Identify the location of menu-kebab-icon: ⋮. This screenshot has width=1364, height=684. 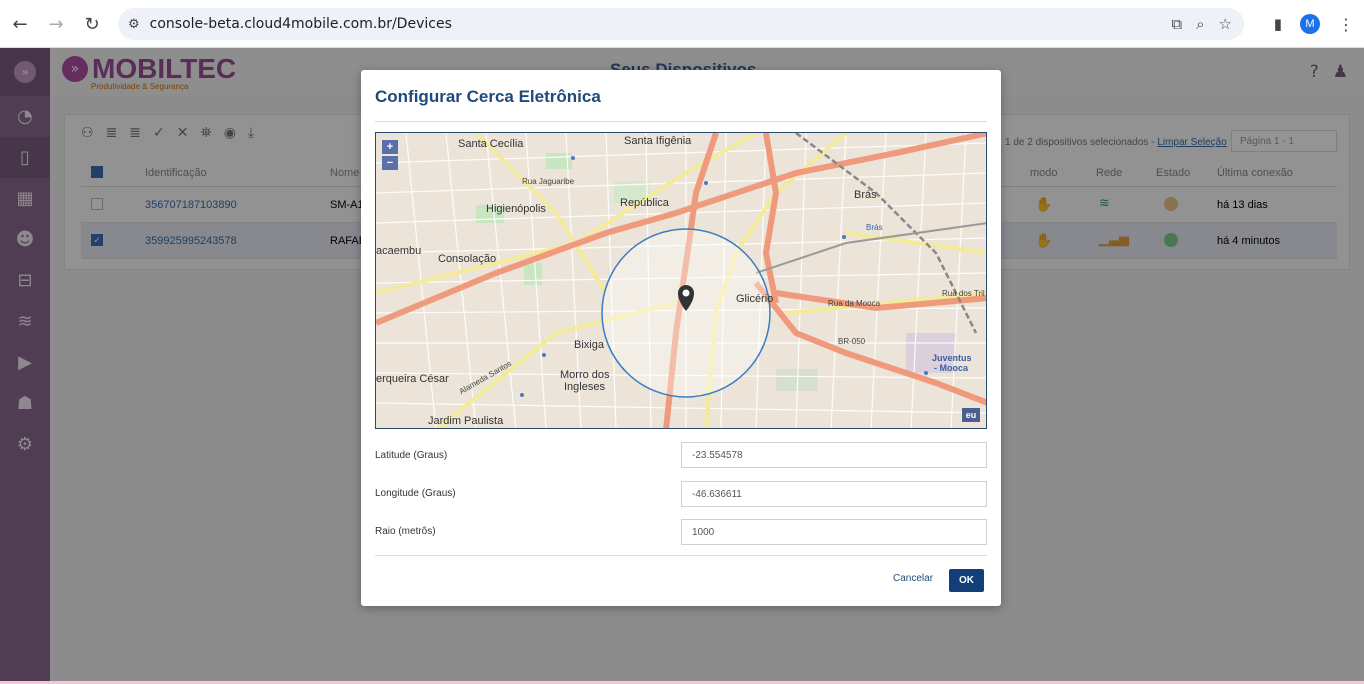
(1346, 24).